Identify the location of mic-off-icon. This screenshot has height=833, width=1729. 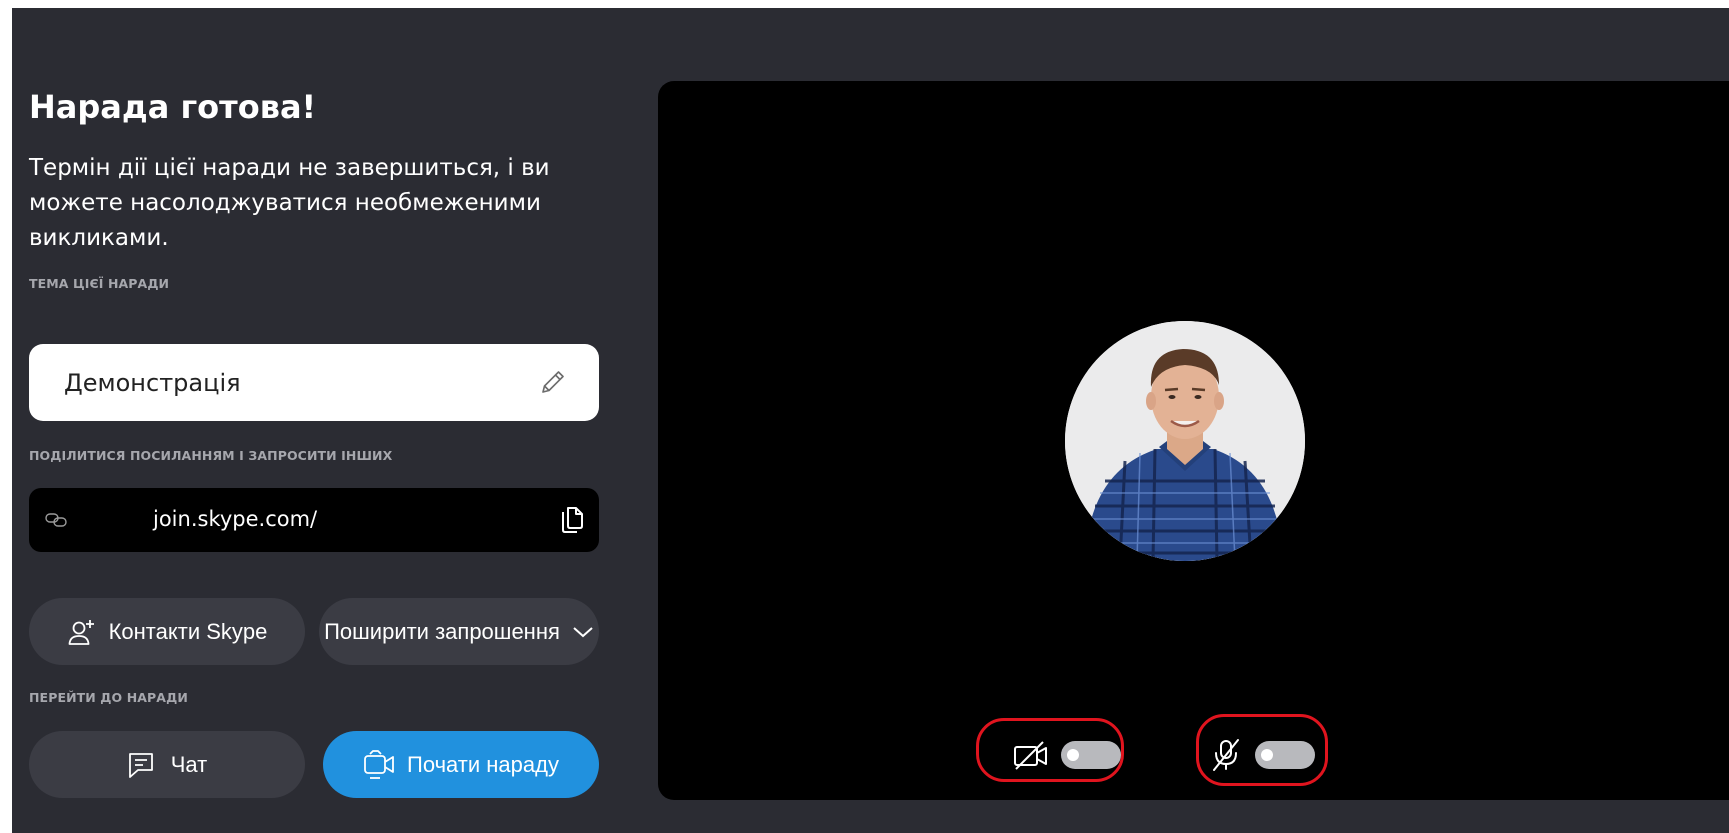
(1226, 755).